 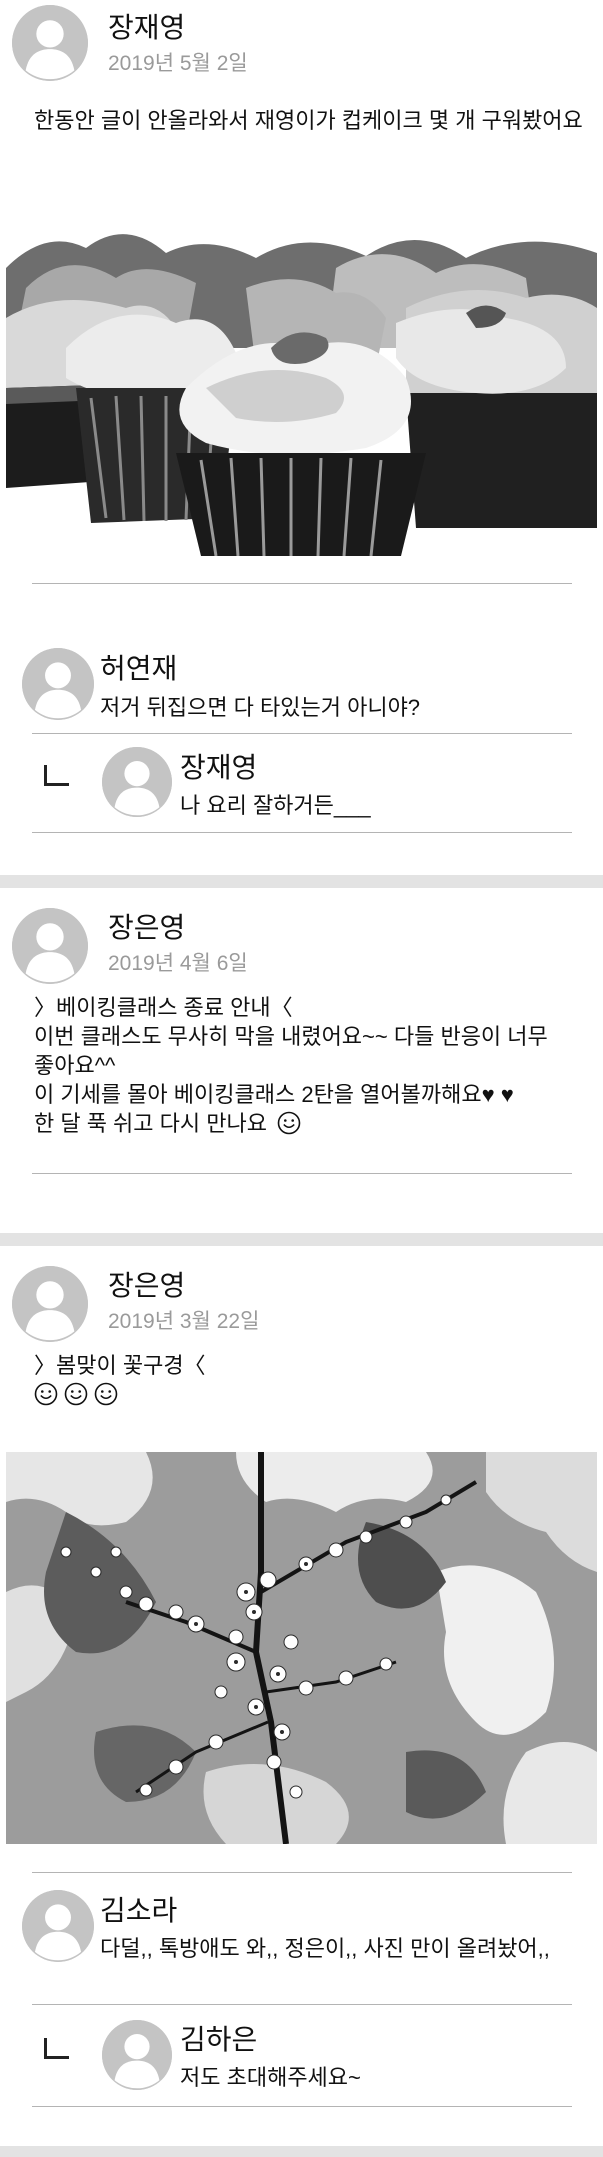 What do you see at coordinates (275, 805) in the screenshot?
I see `reply-text: 나 요리 잘하거든___` at bounding box center [275, 805].